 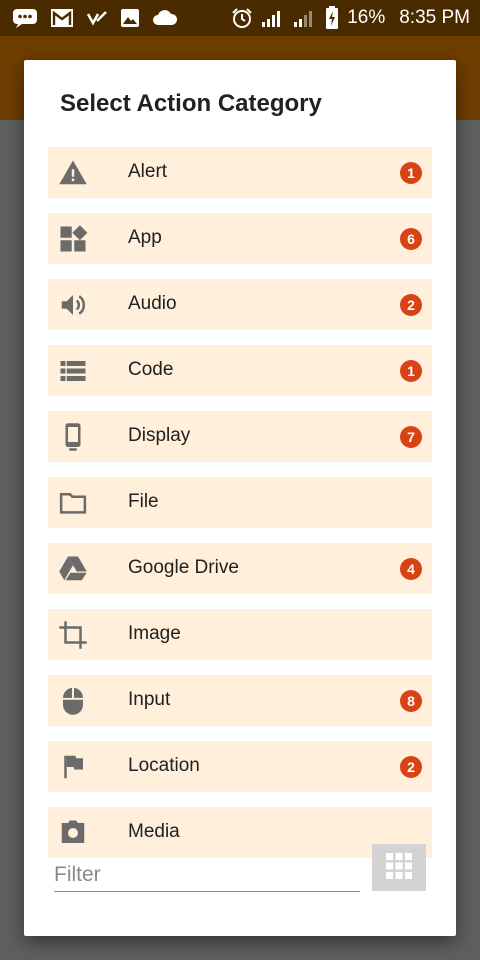 What do you see at coordinates (73, 239) in the screenshot?
I see `apps-icon` at bounding box center [73, 239].